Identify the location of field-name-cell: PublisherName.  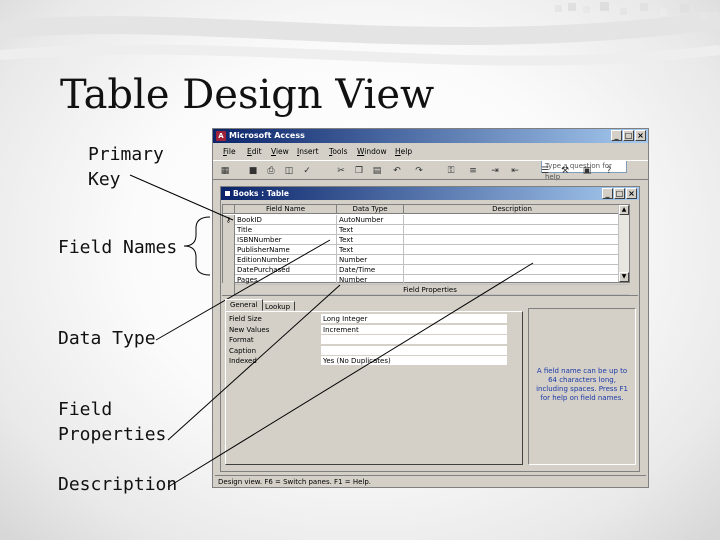
(286, 250).